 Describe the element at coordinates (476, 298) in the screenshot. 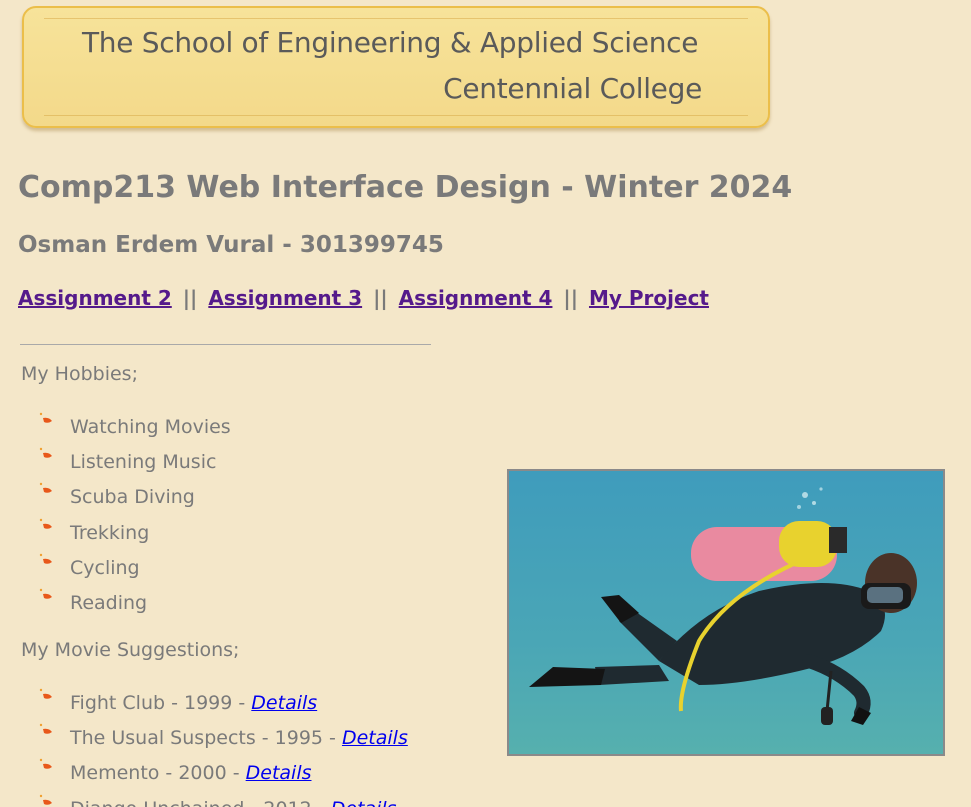

I see `nav-link-assignment-4: Assignment 4` at that location.